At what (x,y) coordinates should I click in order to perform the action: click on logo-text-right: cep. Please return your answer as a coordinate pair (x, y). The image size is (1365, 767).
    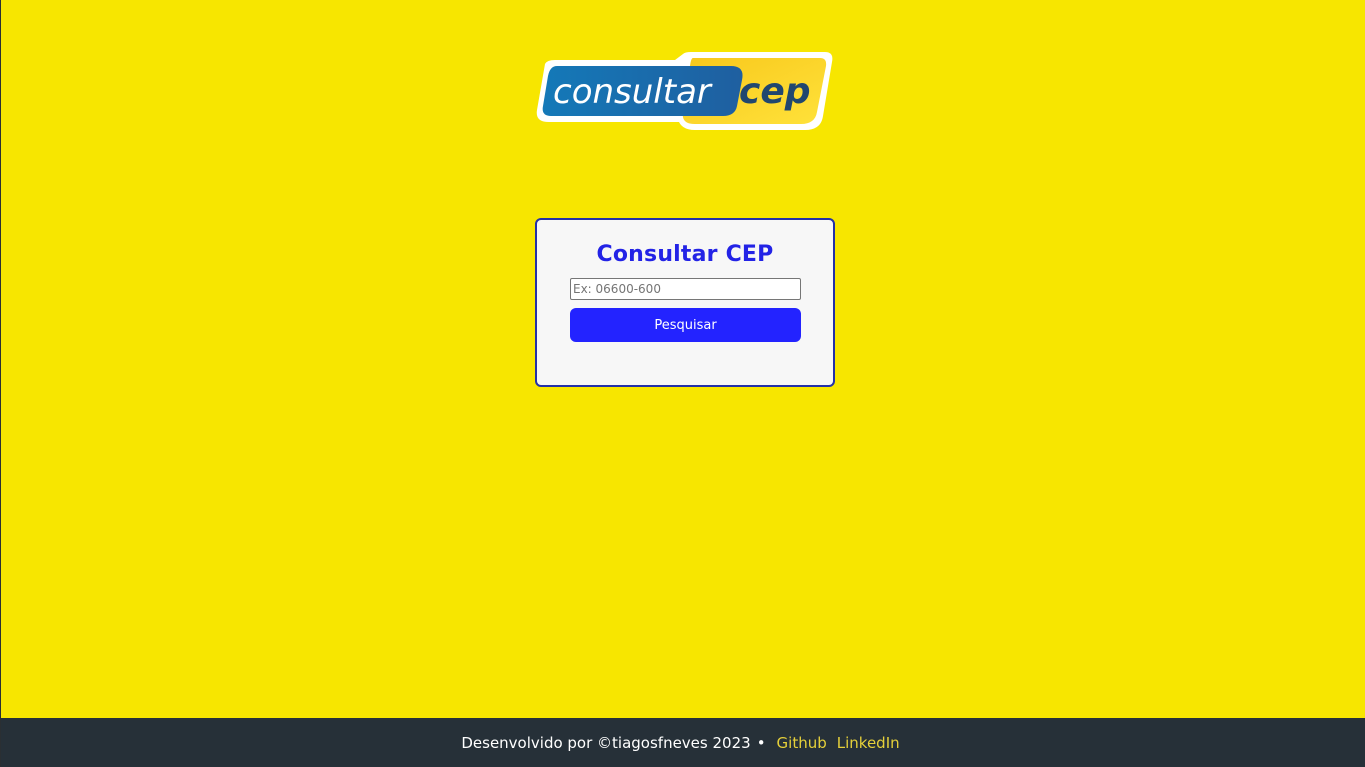
    Looking at the image, I should click on (775, 91).